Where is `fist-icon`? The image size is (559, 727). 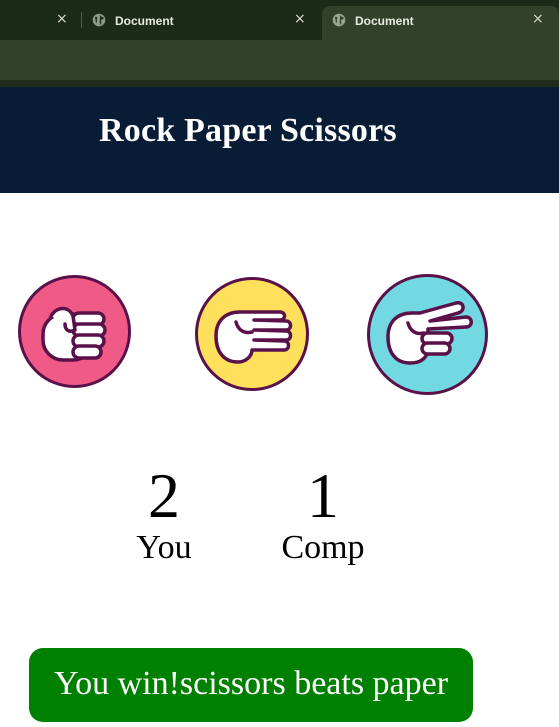
fist-icon is located at coordinates (74, 334).